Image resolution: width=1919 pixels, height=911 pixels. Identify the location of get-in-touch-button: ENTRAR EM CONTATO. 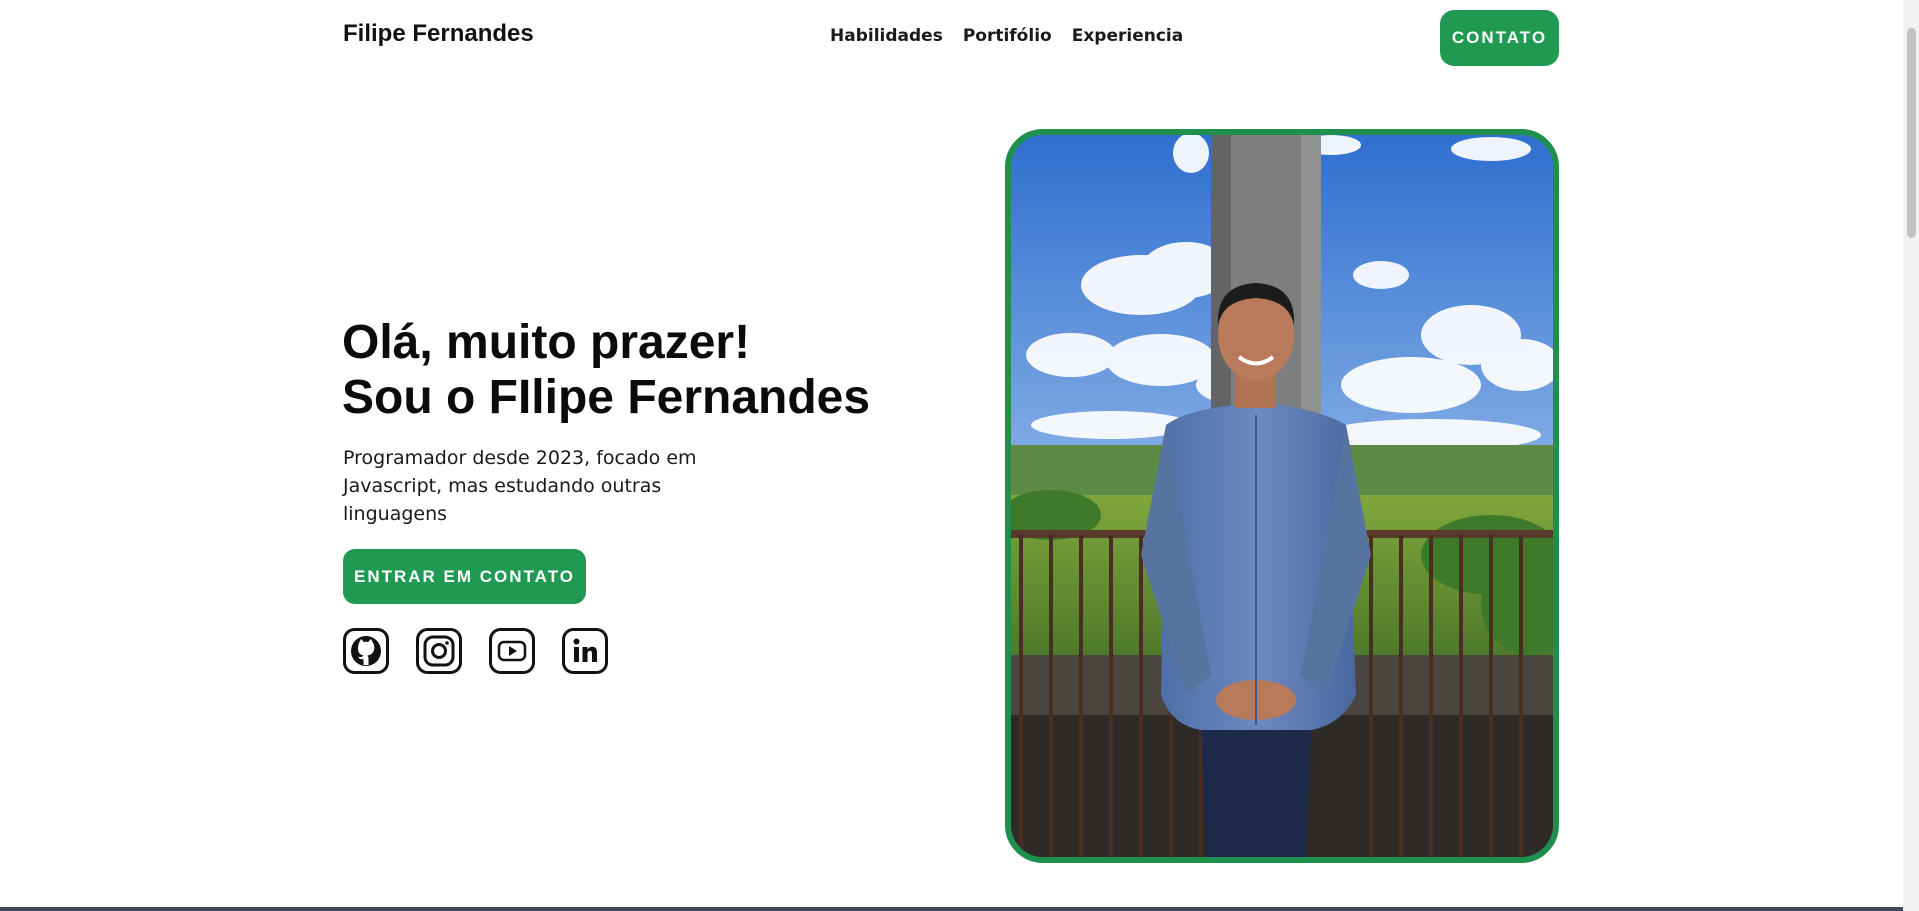
(464, 576).